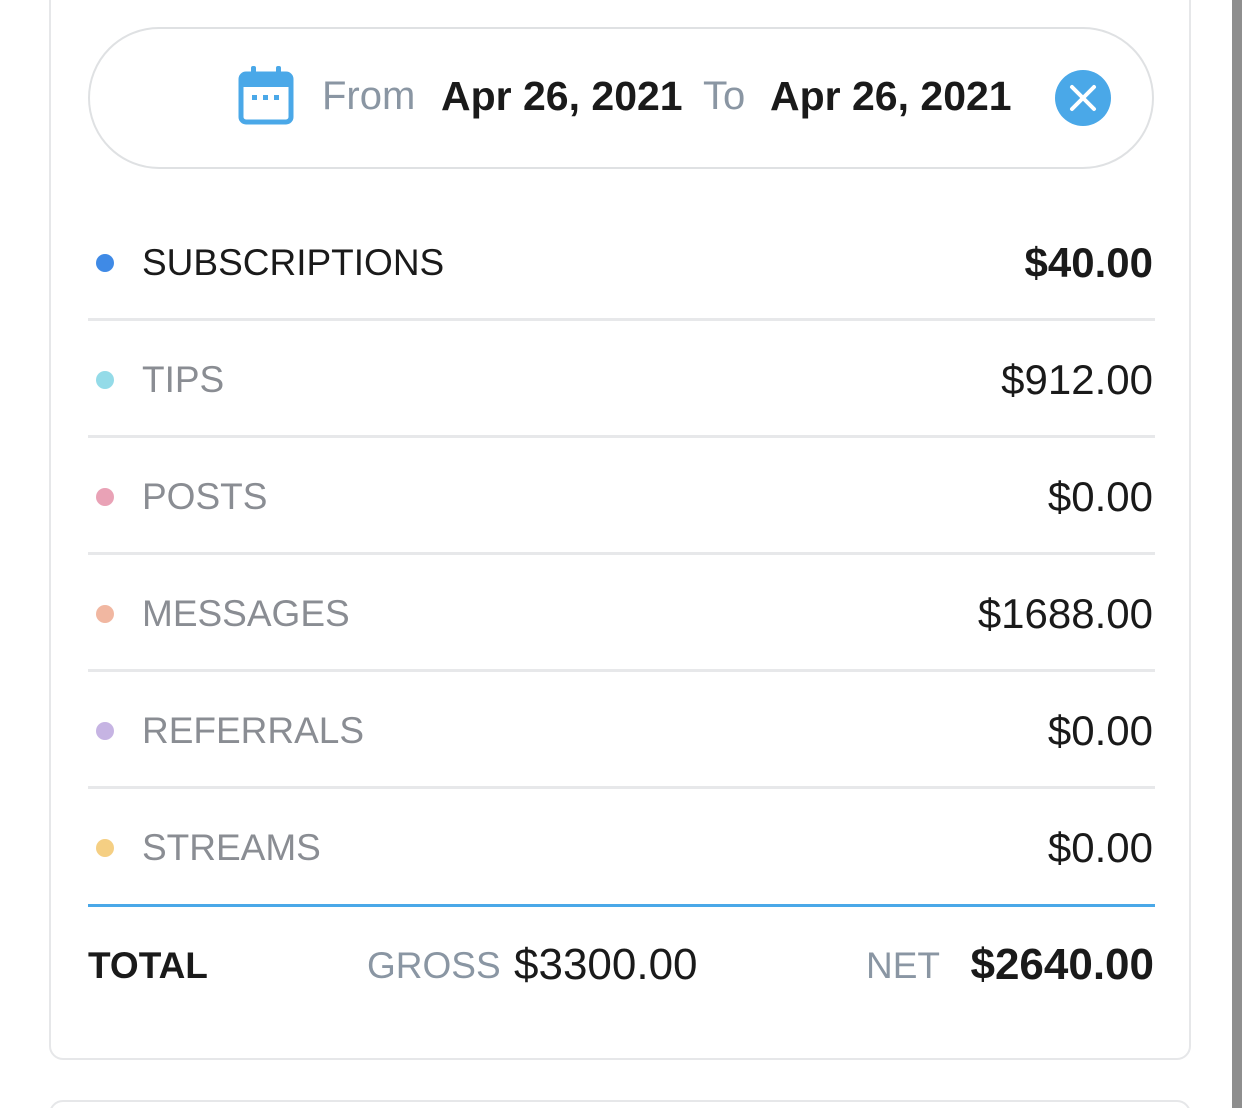  I want to click on category-row-referrals: REFERRALS $0.00, so click(621, 730).